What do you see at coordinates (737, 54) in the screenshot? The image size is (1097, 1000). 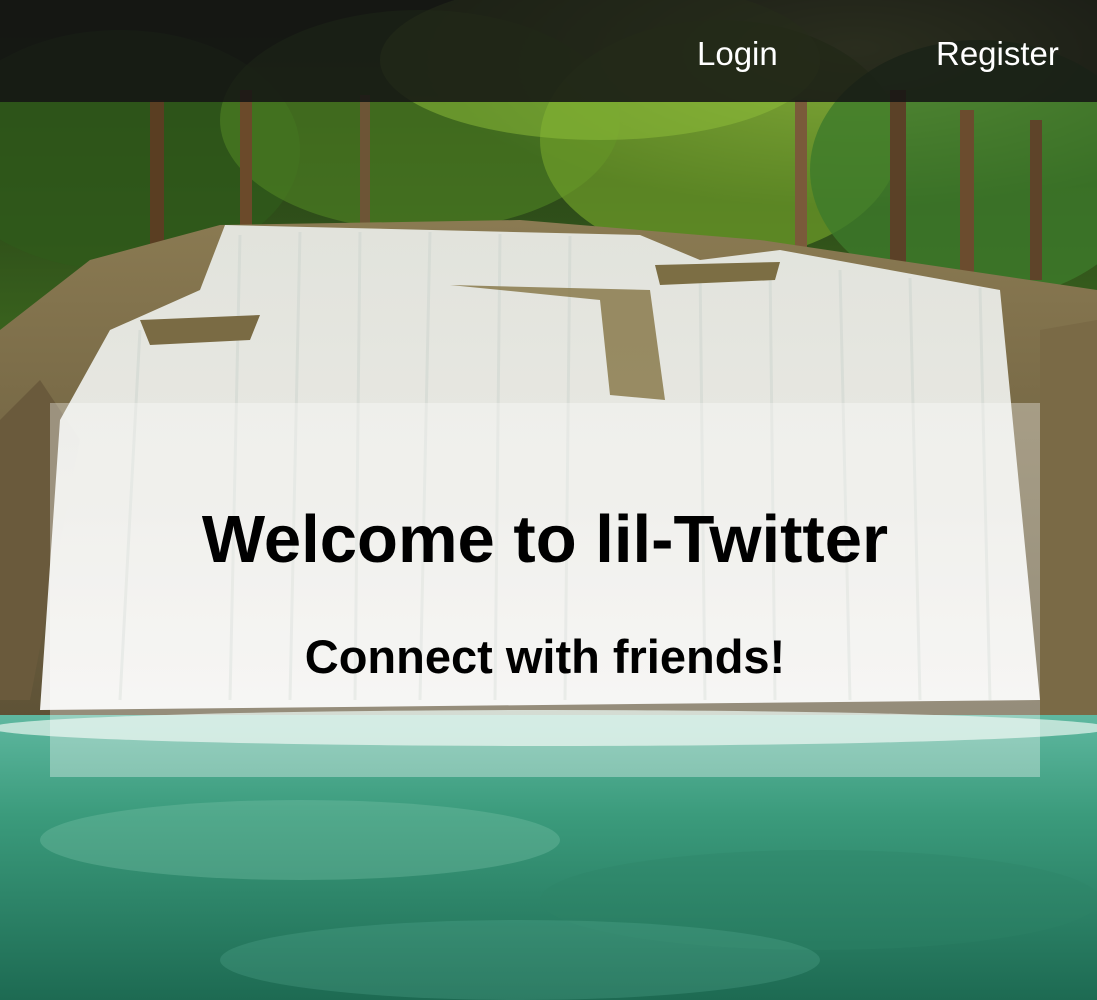 I see `login-link: Login` at bounding box center [737, 54].